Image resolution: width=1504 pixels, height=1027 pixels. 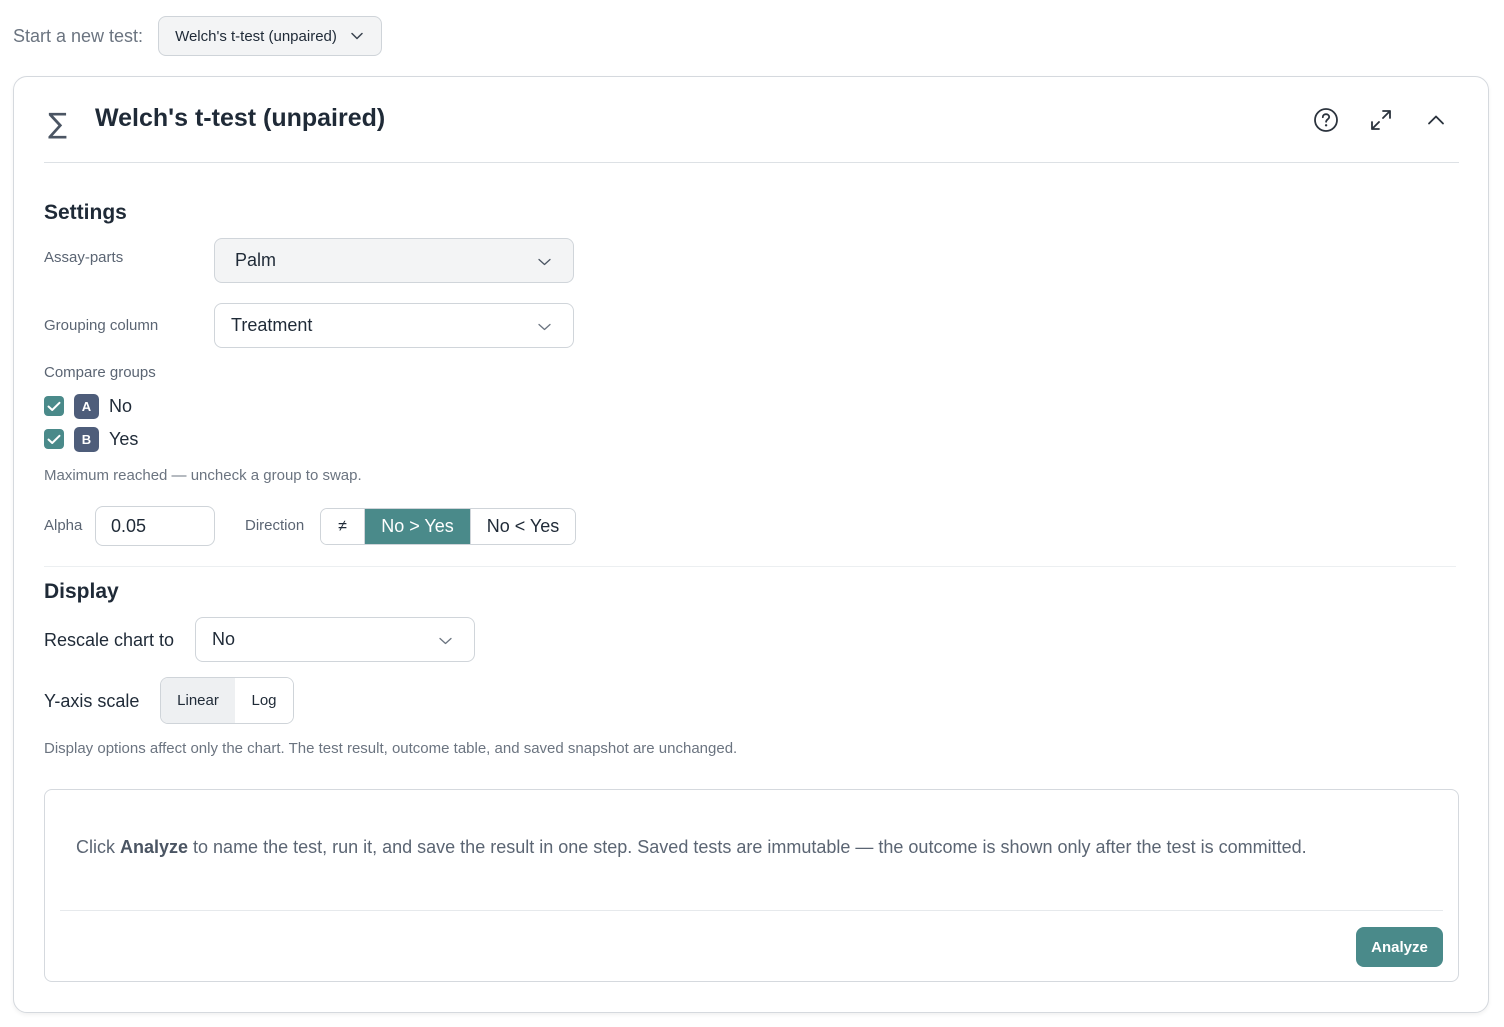 I want to click on section-divider, so click(x=750, y=566).